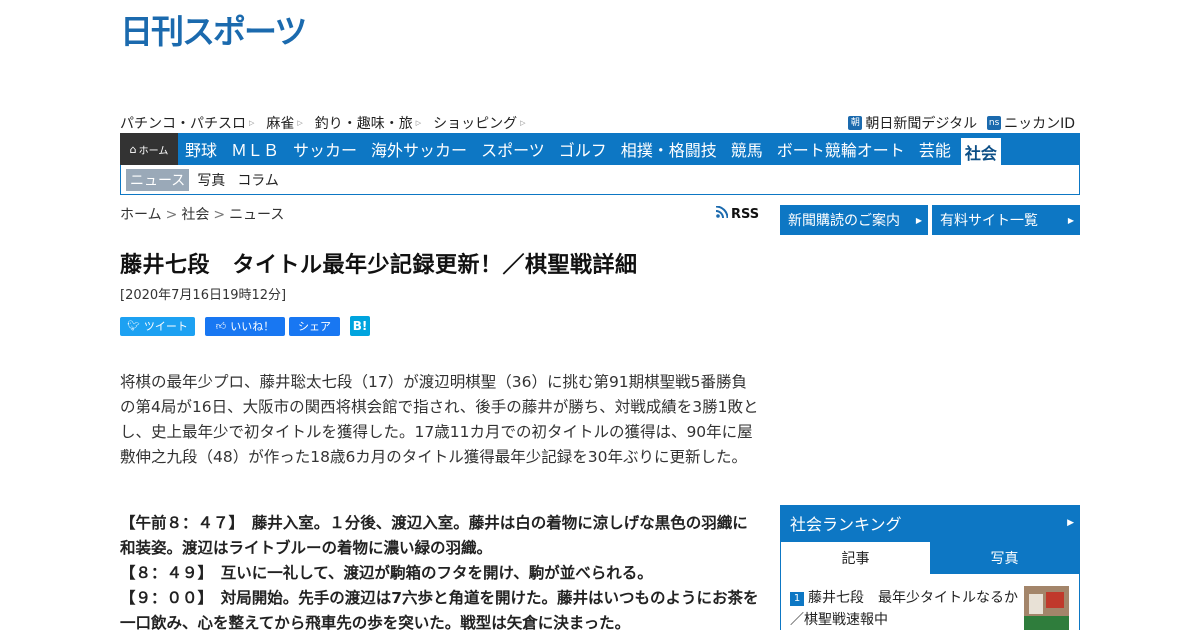  Describe the element at coordinates (855, 123) in the screenshot. I see `asahi-icon: 朝` at that location.